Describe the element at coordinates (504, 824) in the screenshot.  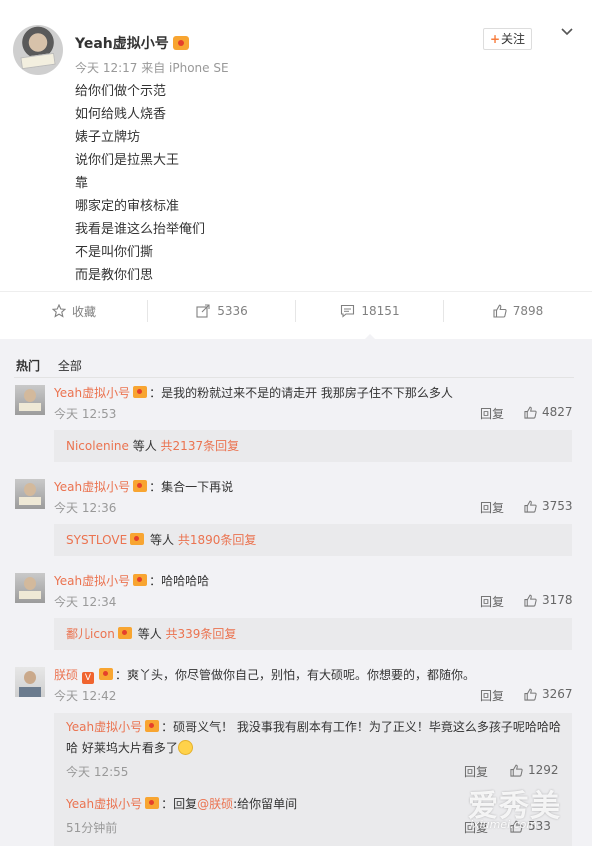
I see `site-watermark-url: ixiumei.com` at that location.